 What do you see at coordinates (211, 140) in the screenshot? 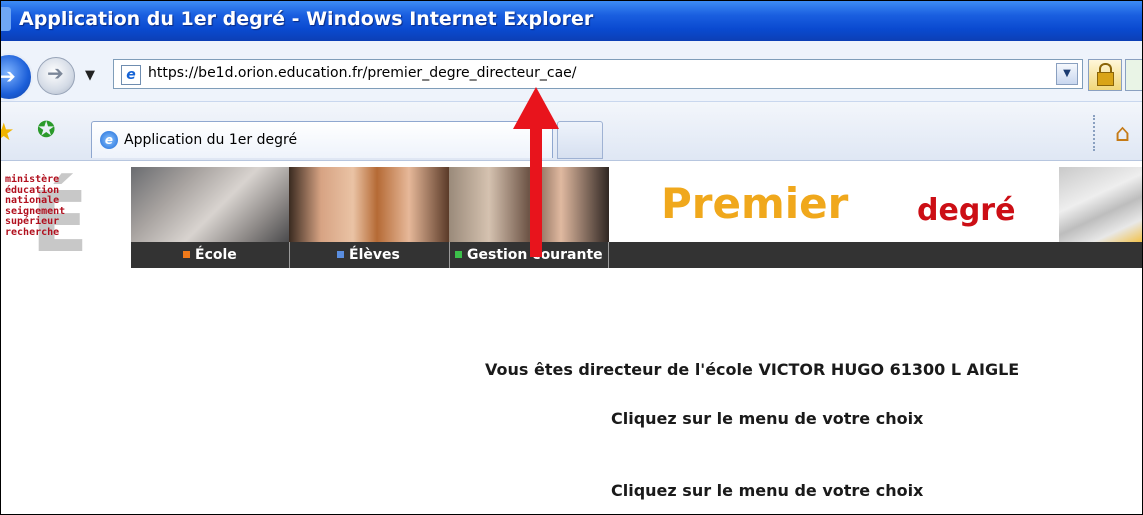
I see `tab-label: Application du 1er degré` at bounding box center [211, 140].